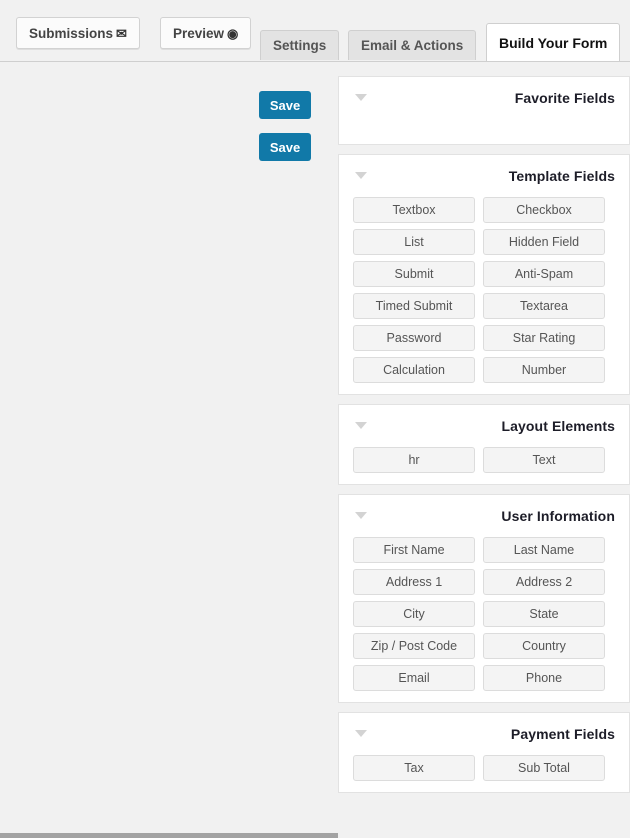 This screenshot has width=630, height=838. What do you see at coordinates (544, 582) in the screenshot?
I see `field-button-address-2: Address 2` at bounding box center [544, 582].